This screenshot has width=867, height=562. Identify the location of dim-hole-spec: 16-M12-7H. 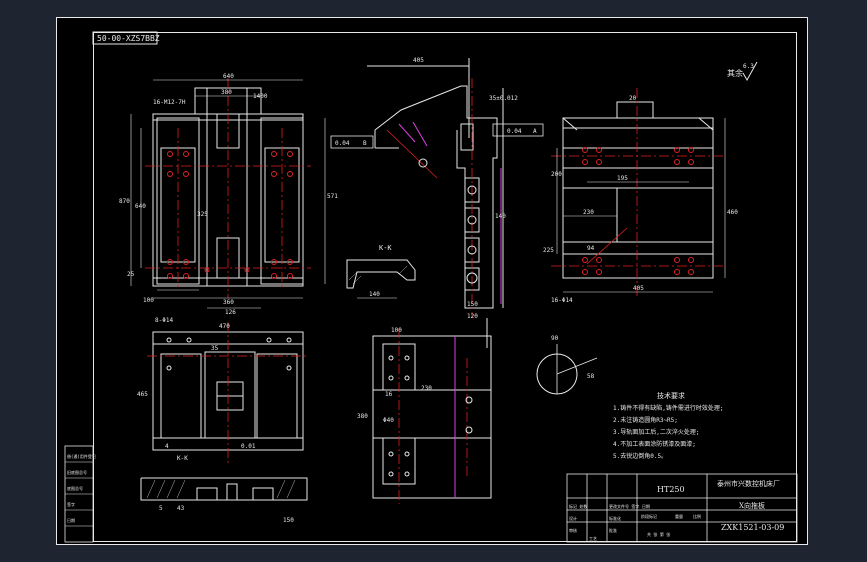
(169, 102).